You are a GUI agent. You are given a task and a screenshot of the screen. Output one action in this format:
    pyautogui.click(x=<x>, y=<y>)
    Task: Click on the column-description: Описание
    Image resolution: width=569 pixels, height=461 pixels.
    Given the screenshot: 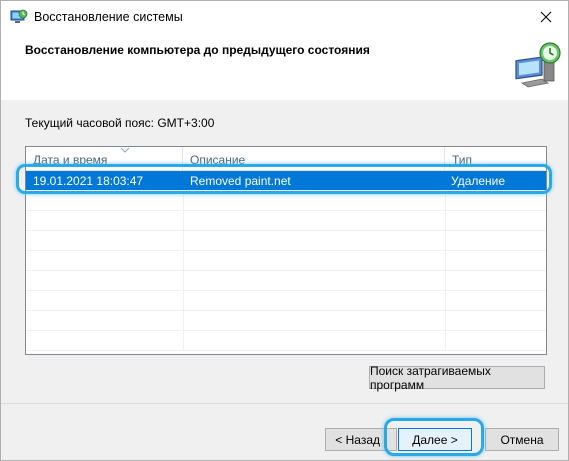 What is the action you would take?
    pyautogui.click(x=314, y=159)
    